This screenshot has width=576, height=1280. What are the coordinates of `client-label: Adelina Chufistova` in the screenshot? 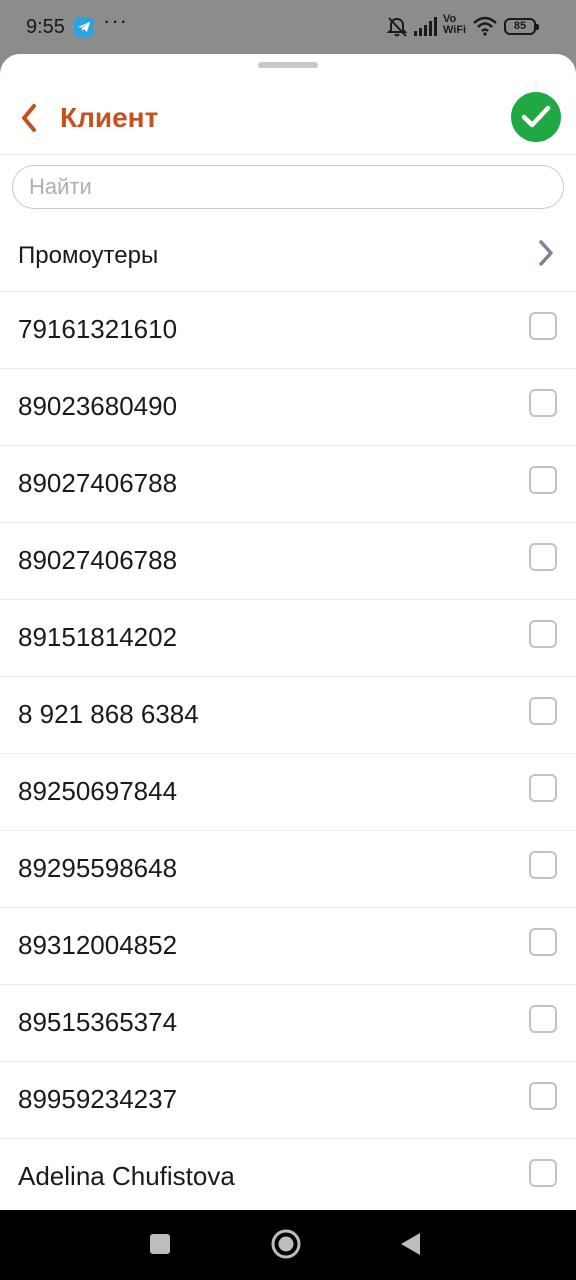 It's located at (126, 1176).